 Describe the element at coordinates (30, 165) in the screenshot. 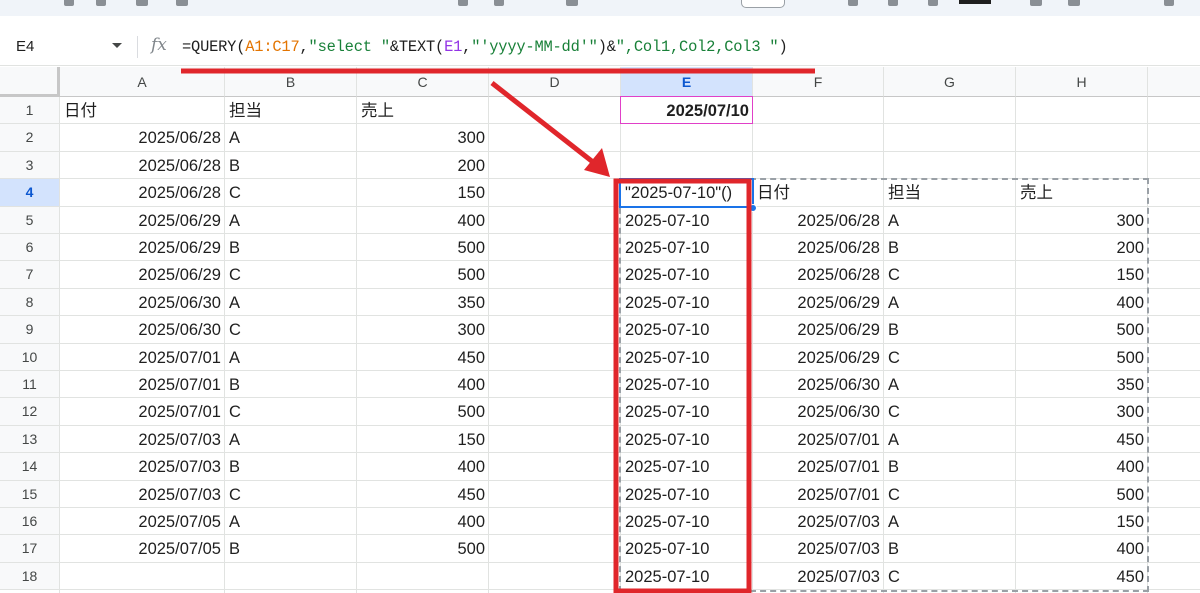

I see `row-header-3: 3` at that location.